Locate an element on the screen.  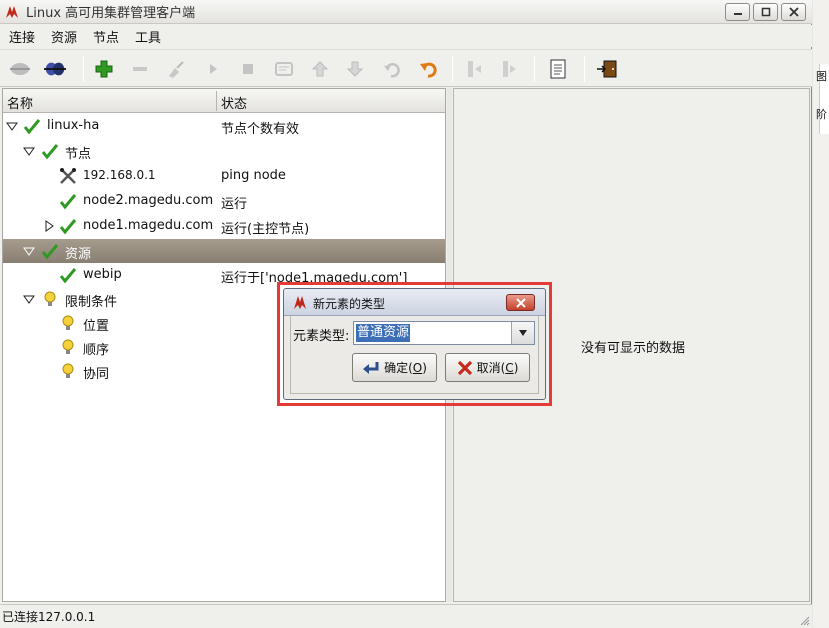
tree-item-name: 192.168.0.1 is located at coordinates (119, 175).